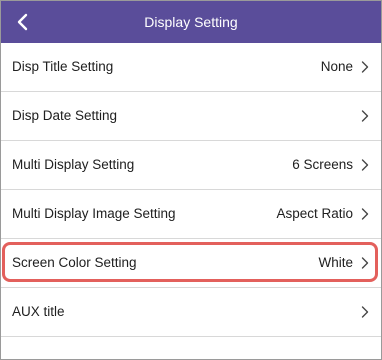 The width and height of the screenshot is (382, 360). I want to click on setting-value: None, so click(336, 66).